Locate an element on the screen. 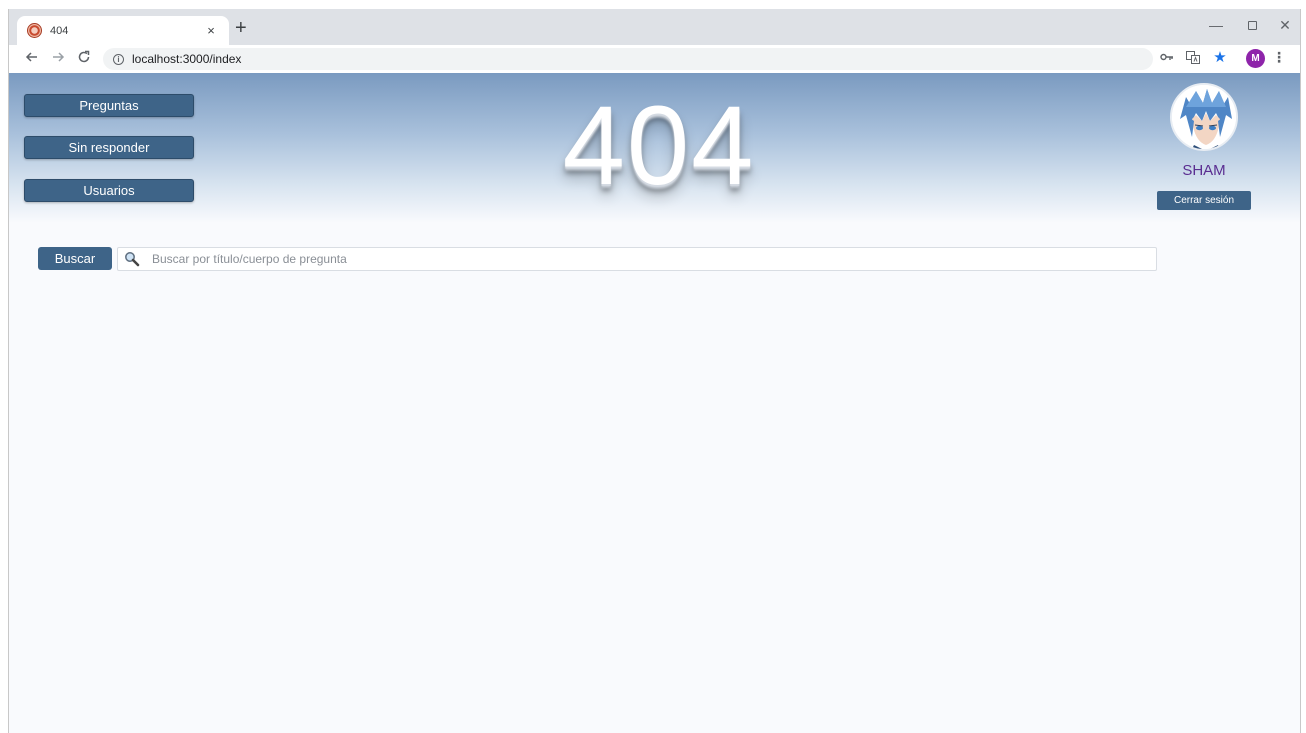 The height and width of the screenshot is (733, 1306). browser-toolbar: i localhost:3000/index ★ M ⋮ is located at coordinates (654, 59).